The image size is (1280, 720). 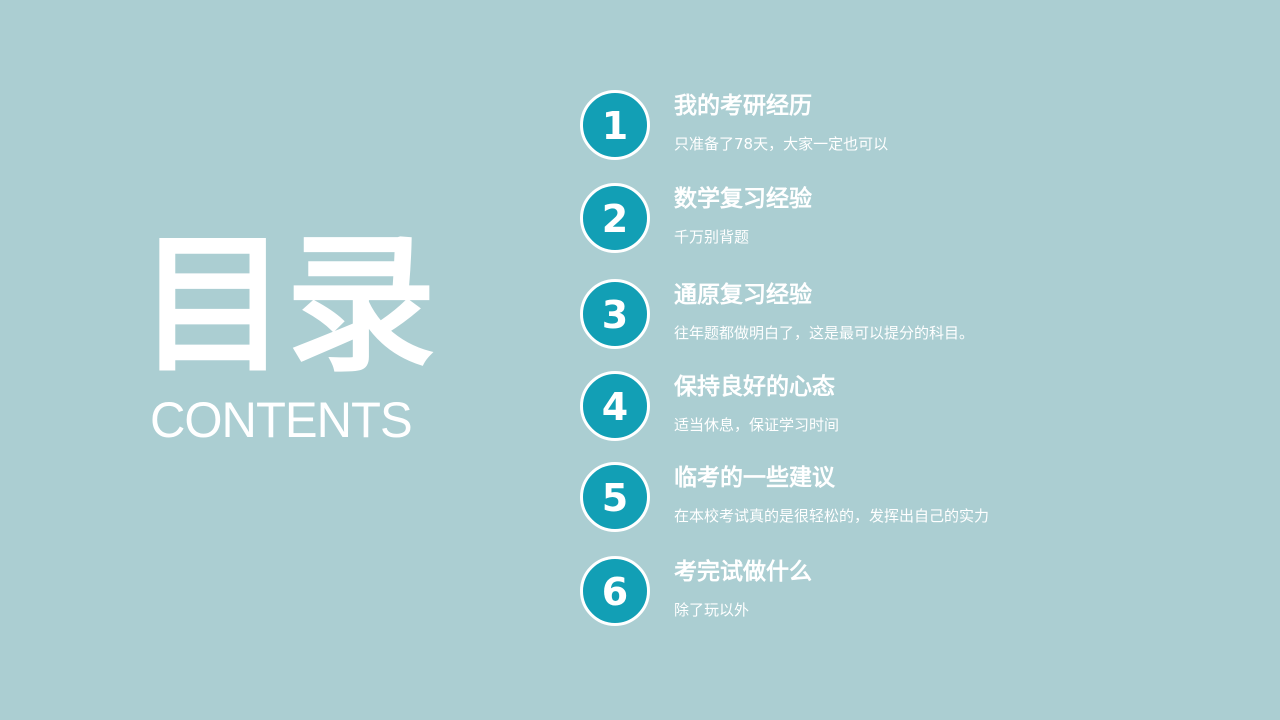 I want to click on badge-number: 3, so click(x=615, y=315).